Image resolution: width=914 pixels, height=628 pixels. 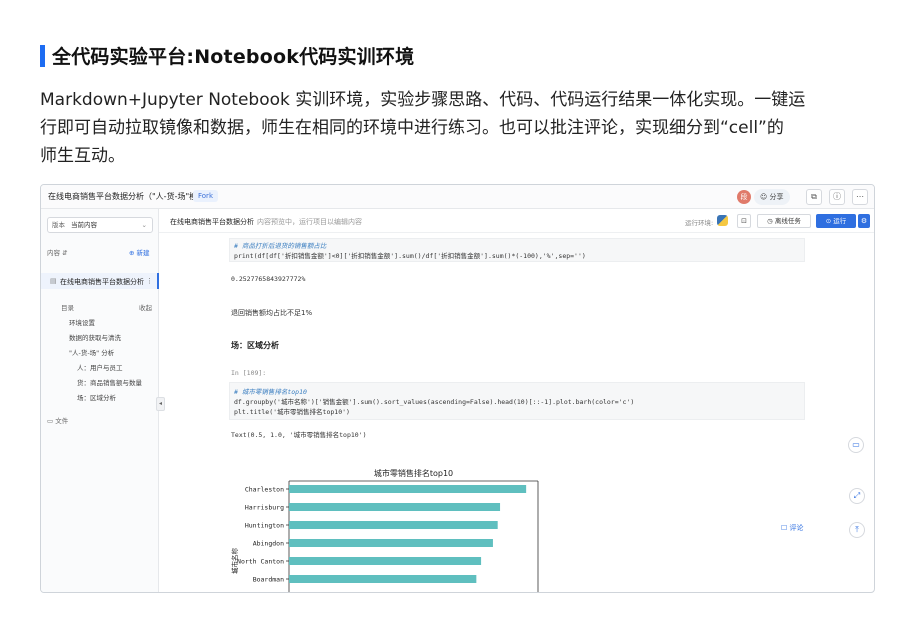 What do you see at coordinates (264, 490) in the screenshot?
I see `chart-tick-label: Charleston` at bounding box center [264, 490].